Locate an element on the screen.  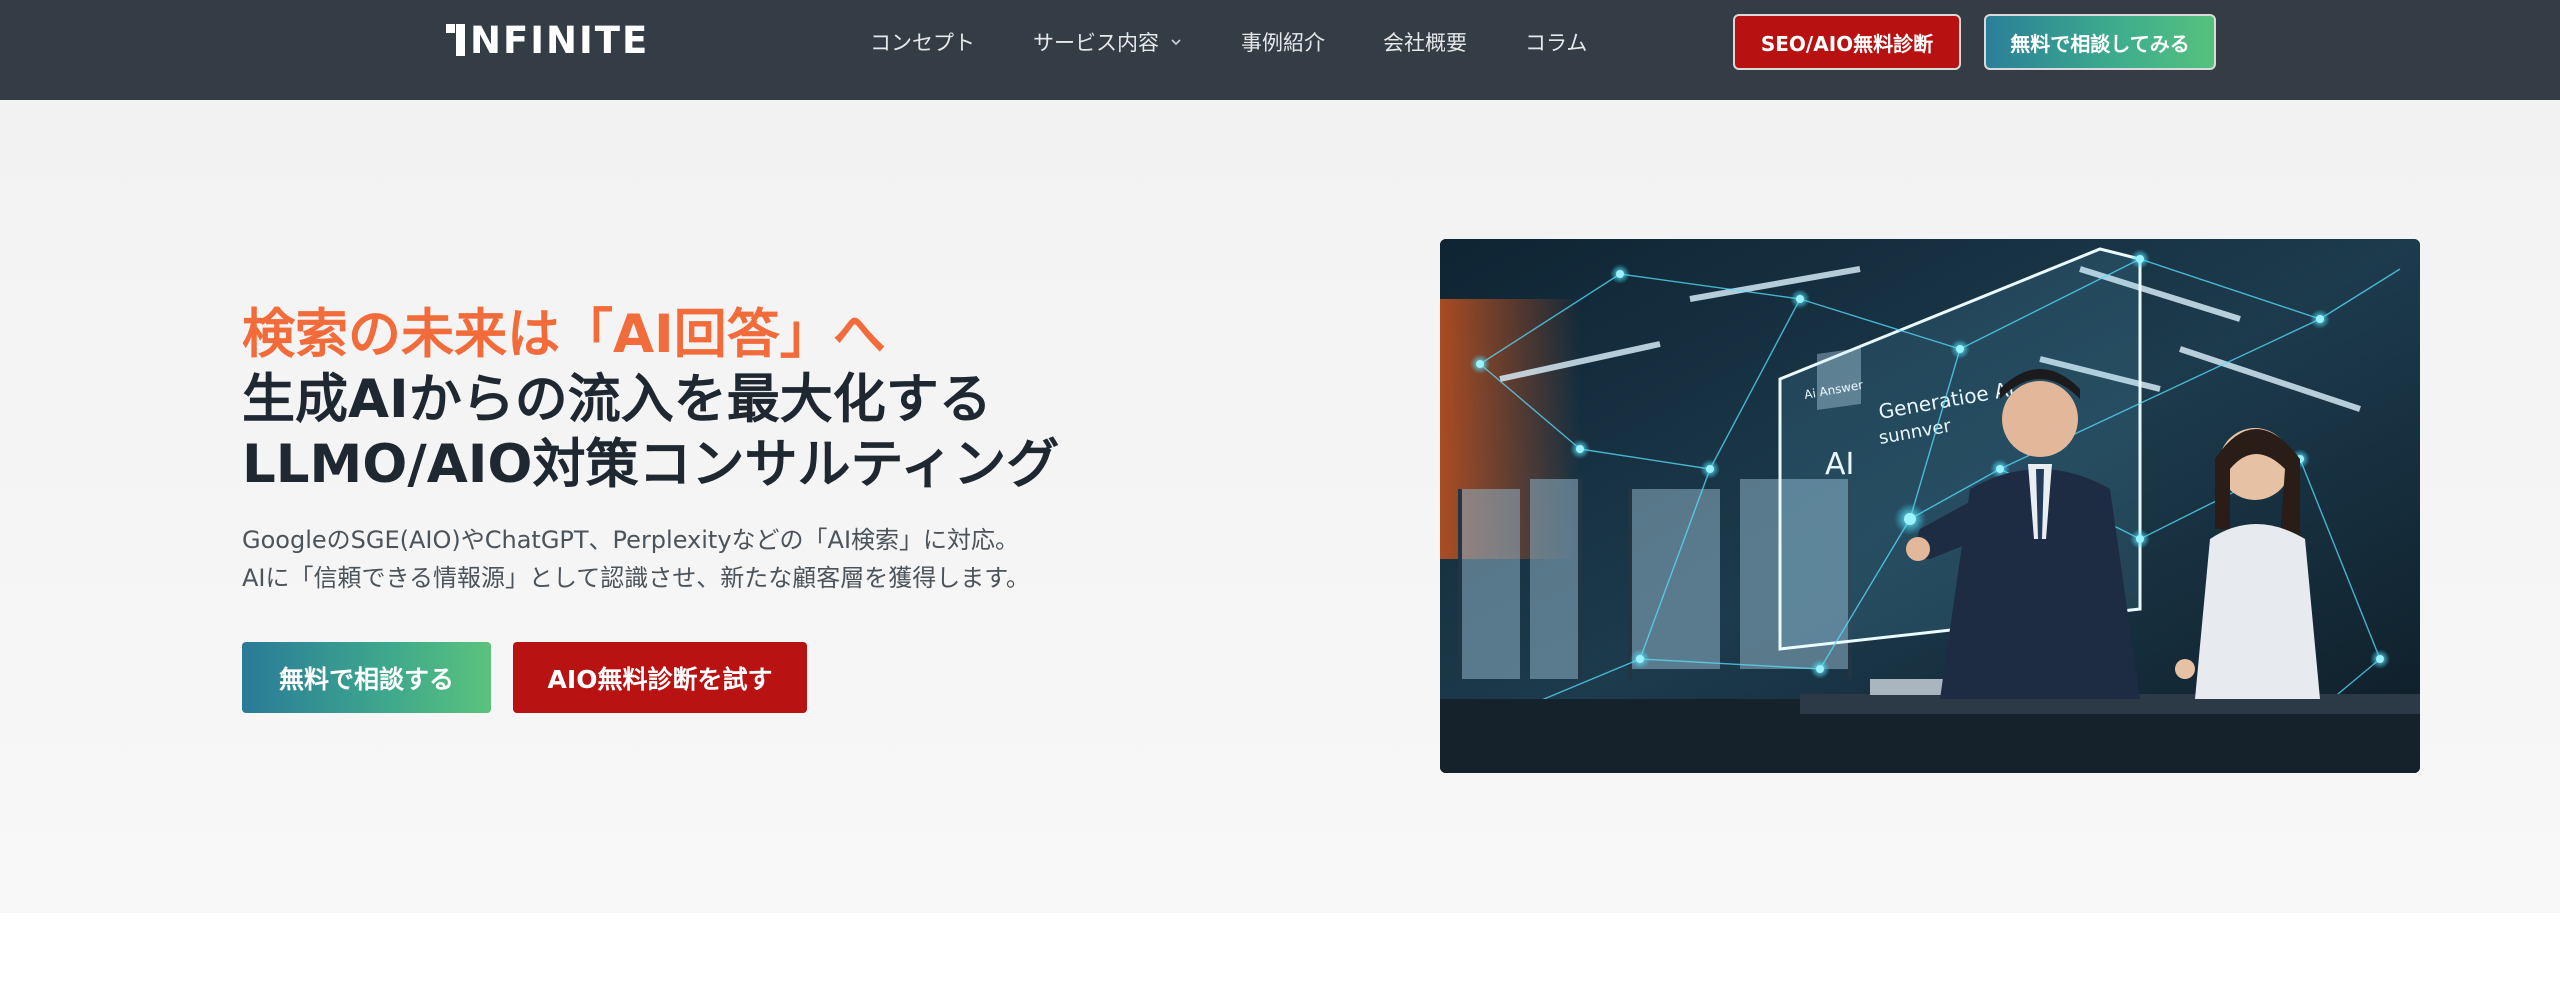
next-section-top is located at coordinates (1280, 953).